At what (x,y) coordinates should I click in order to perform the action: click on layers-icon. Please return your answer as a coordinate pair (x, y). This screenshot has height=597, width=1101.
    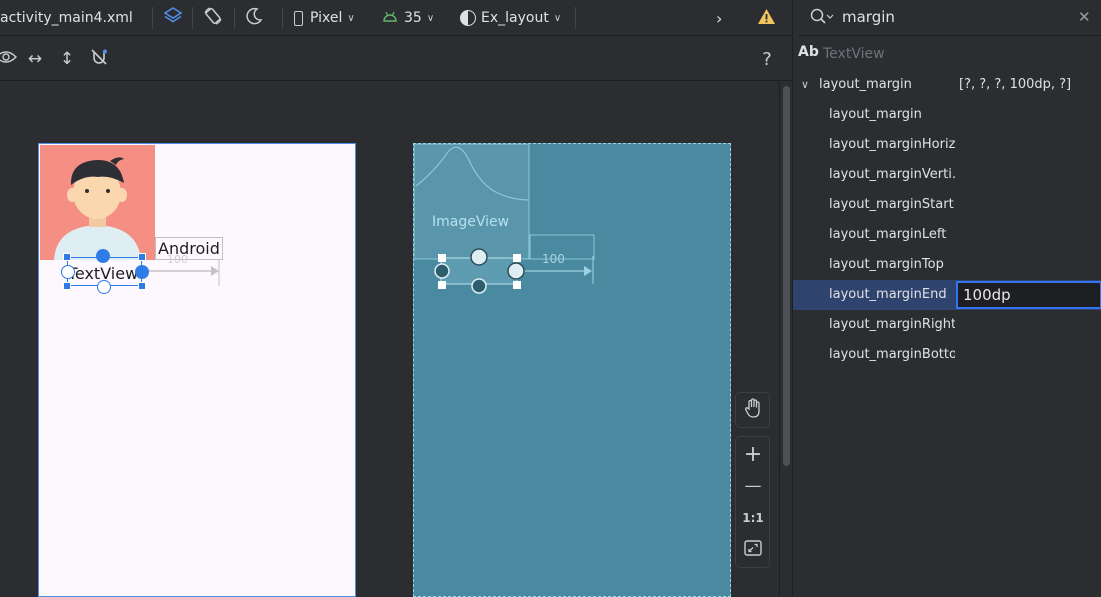
    Looking at the image, I should click on (173, 18).